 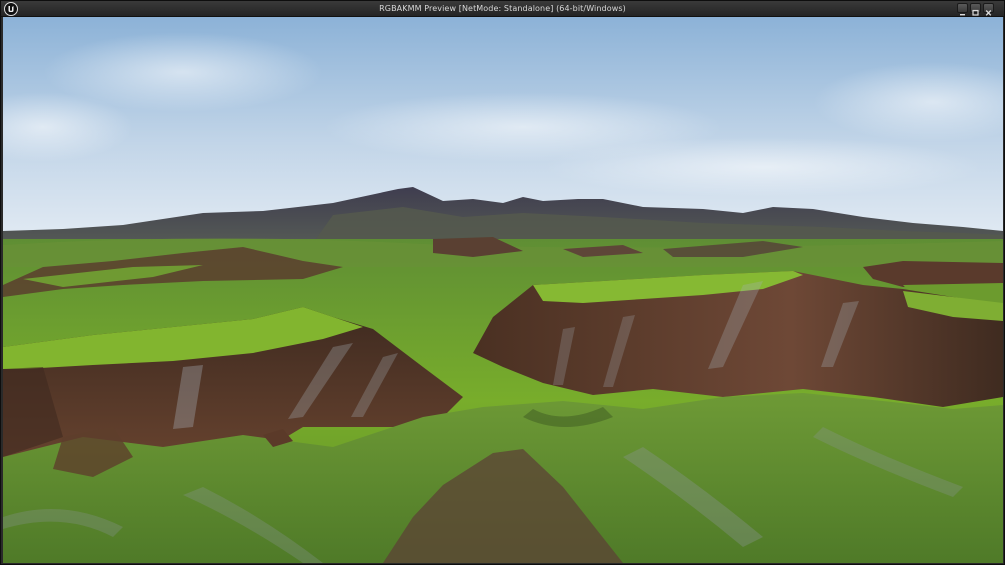 I want to click on minimize-button, so click(x=962, y=9).